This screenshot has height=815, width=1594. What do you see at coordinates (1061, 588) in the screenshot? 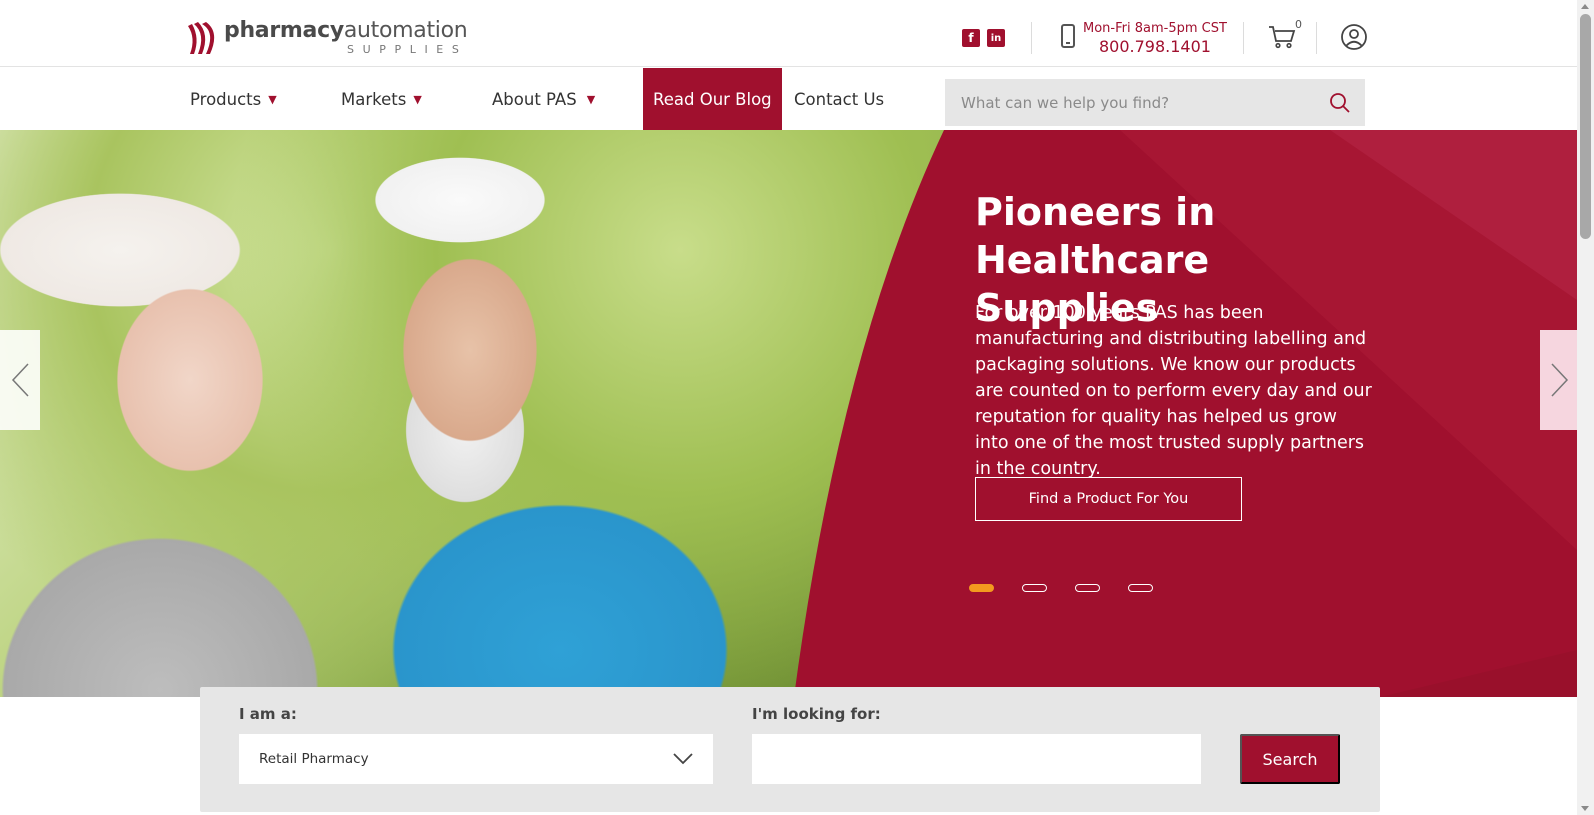
I see `carousel-dots` at bounding box center [1061, 588].